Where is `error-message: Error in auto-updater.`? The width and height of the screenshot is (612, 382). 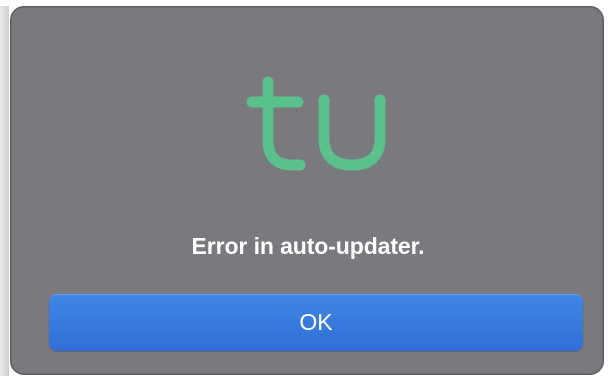
error-message: Error in auto-updater. is located at coordinates (308, 246).